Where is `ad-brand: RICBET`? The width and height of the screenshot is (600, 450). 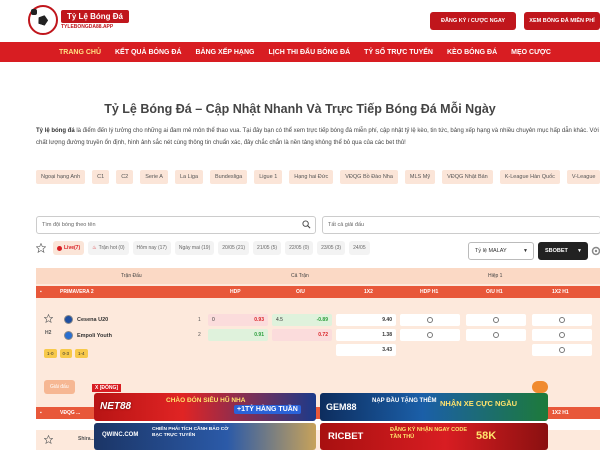
ad-brand: RICBET is located at coordinates (346, 436).